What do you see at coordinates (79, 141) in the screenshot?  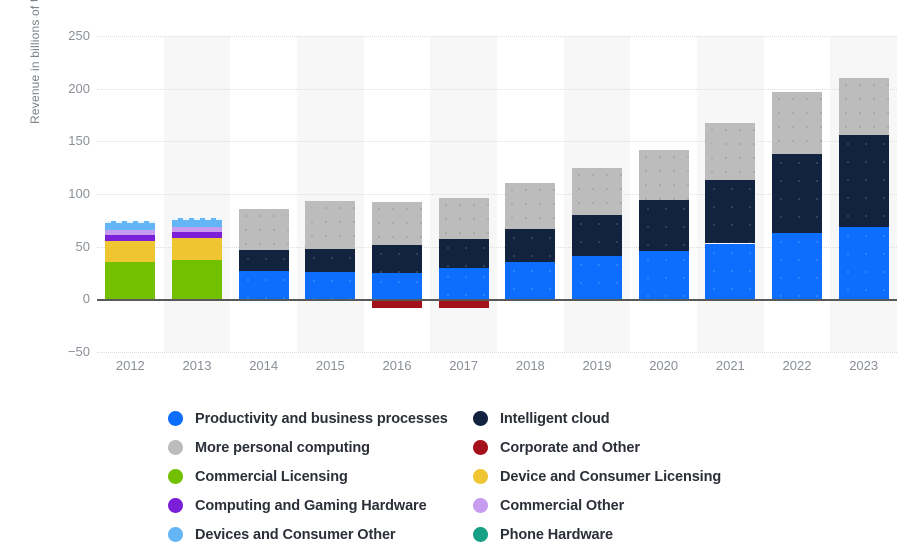 I see `y-axis-tick-label: 150` at bounding box center [79, 141].